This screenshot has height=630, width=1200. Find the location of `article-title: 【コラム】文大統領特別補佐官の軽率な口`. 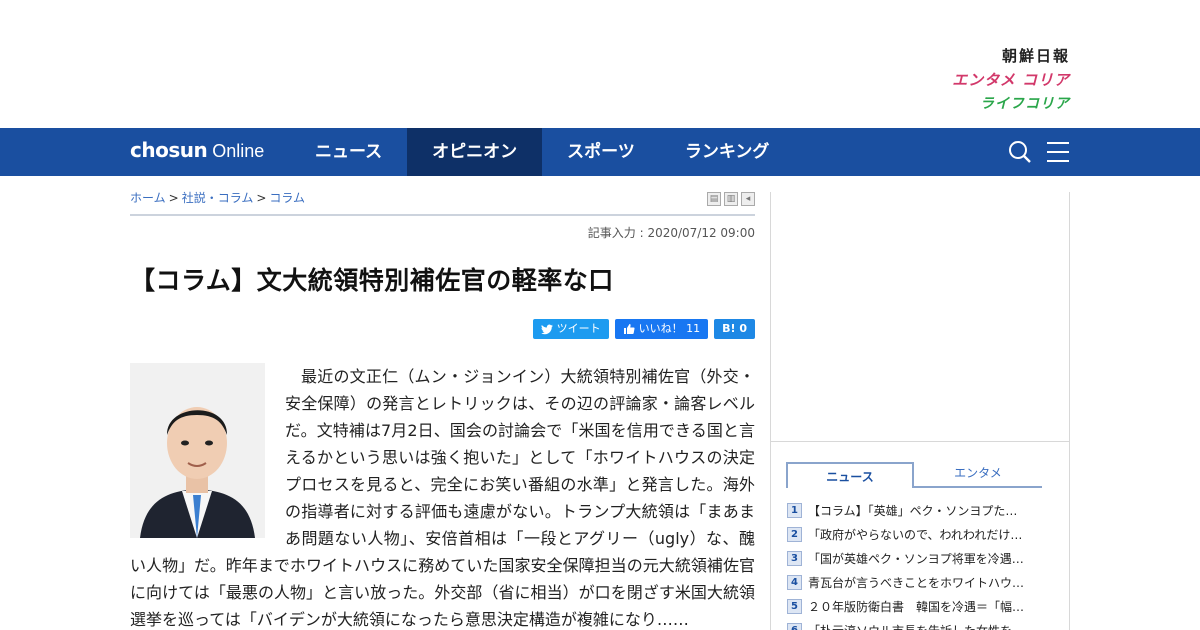

article-title: 【コラム】文大統領特別補佐官の軽率な口 is located at coordinates (372, 280).